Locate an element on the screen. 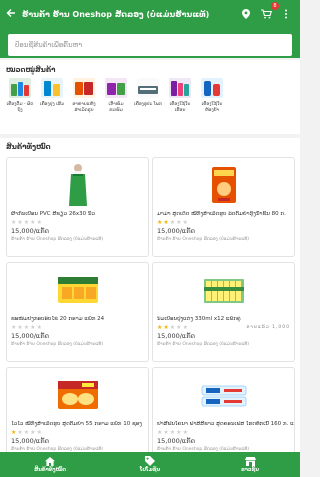  bottom-nav: ສິນຄ້າທັງໝົດ ໂປໂມຊັນ ຂາວຊັ້ນ is located at coordinates (150, 464).